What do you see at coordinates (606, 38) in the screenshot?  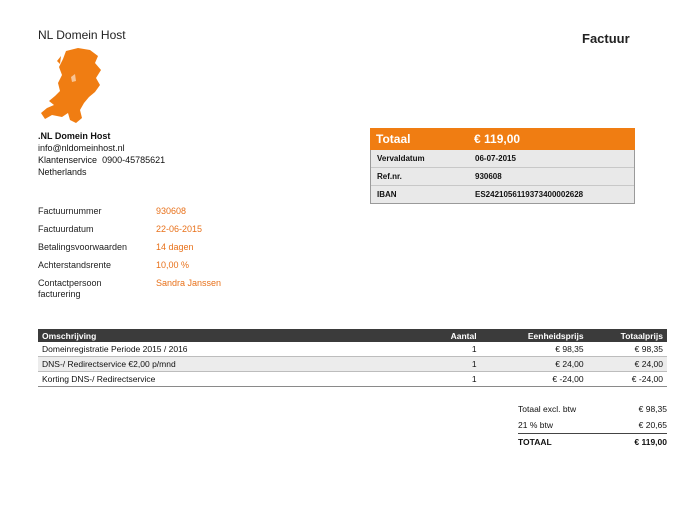 I see `document-title: Factuur` at bounding box center [606, 38].